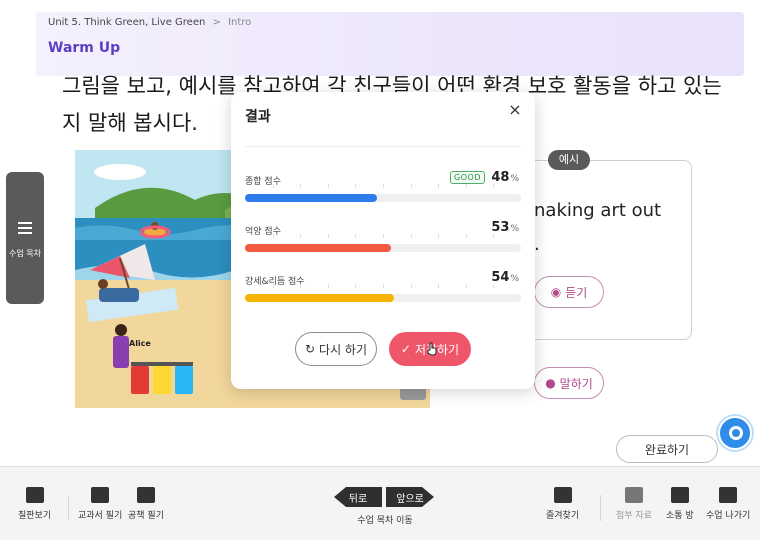 This screenshot has width=760, height=540. I want to click on save-label: 저장하기, so click(437, 349).